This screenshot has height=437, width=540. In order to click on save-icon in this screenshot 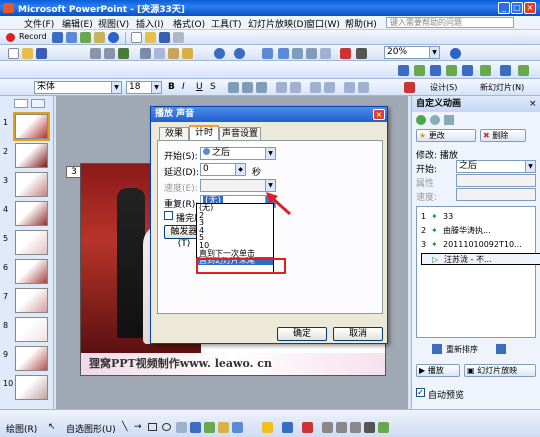, I will do `click(164, 37)`.